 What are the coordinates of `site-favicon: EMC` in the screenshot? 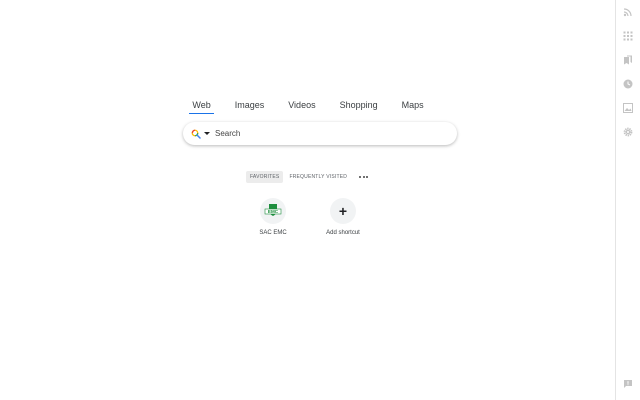 It's located at (273, 211).